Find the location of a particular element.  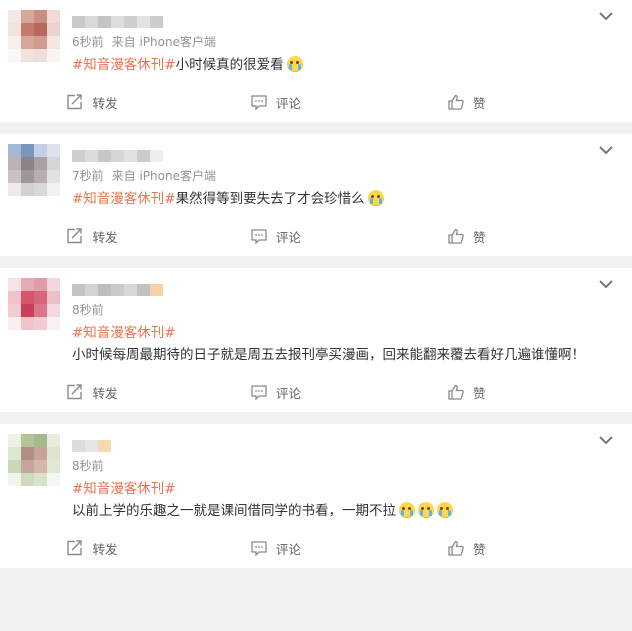

share-icon is located at coordinates (75, 548).